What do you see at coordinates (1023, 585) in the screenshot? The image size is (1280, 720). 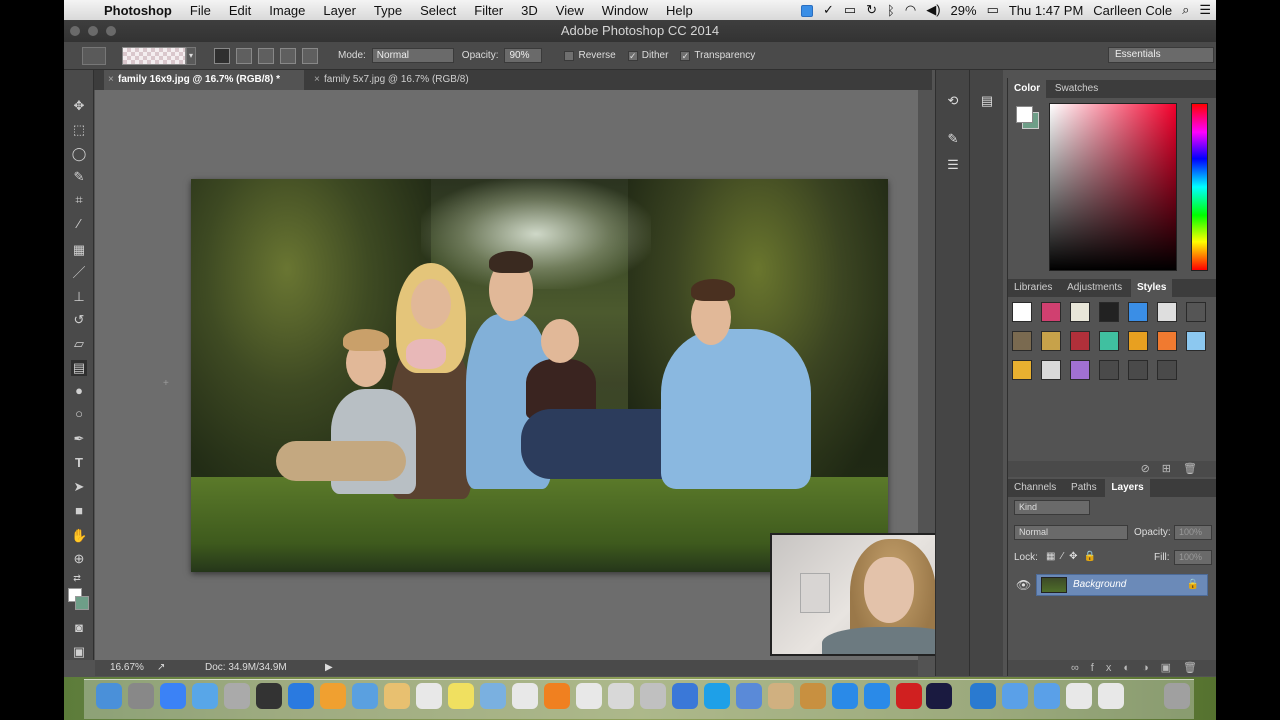 I see `layer-visibility-eye-icon: 👁` at bounding box center [1023, 585].